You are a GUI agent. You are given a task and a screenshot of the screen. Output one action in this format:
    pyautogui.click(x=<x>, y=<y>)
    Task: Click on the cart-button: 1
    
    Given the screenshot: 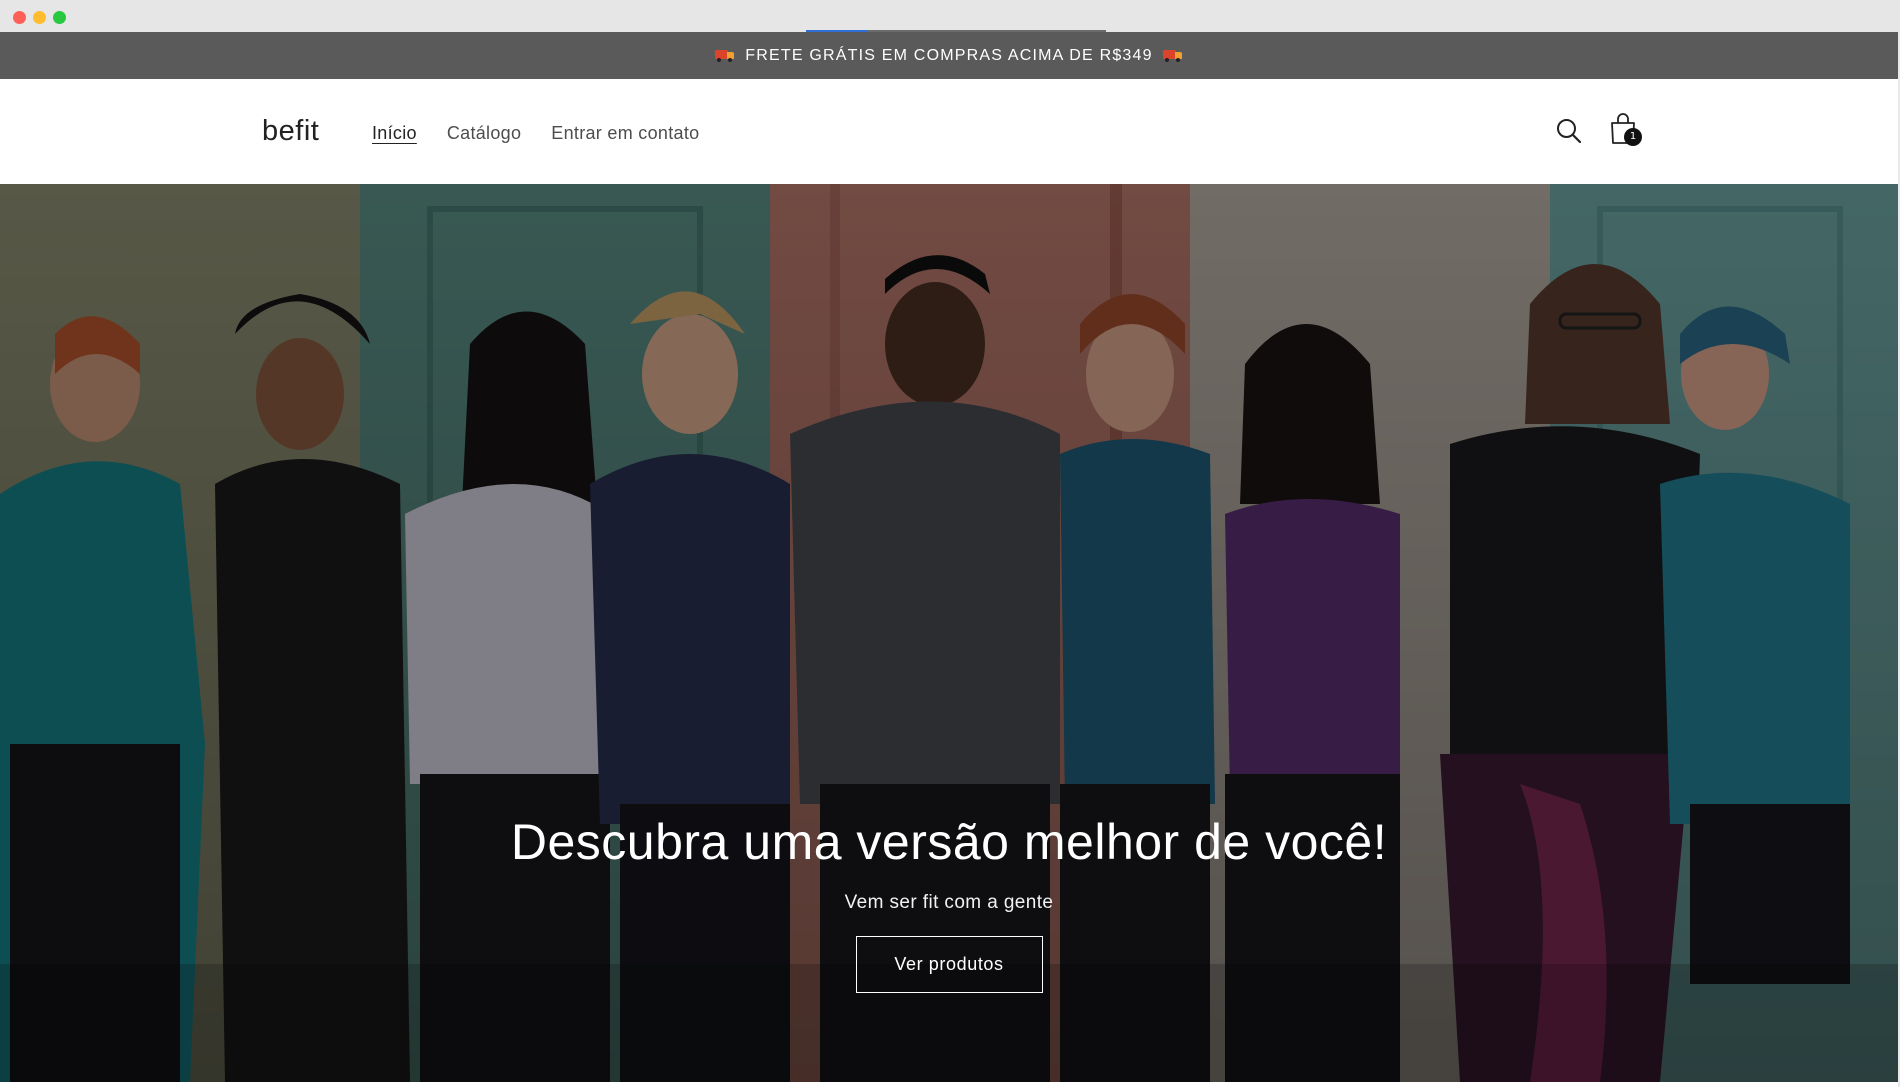 What is the action you would take?
    pyautogui.click(x=1628, y=132)
    